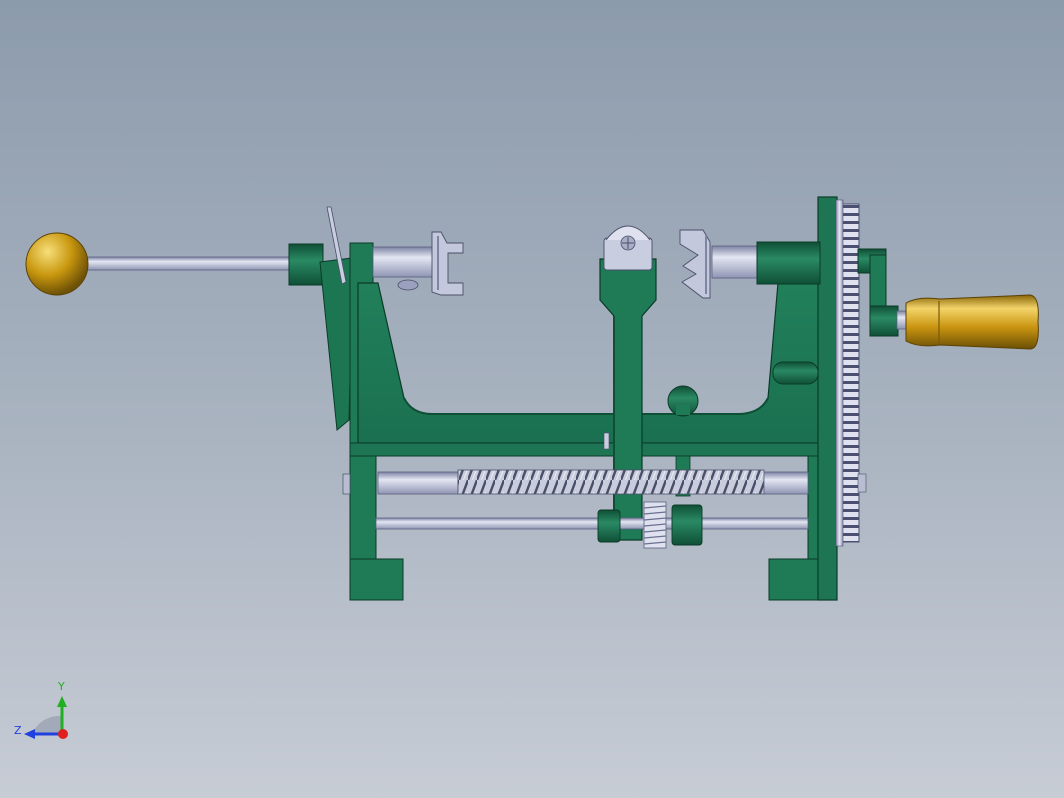  Describe the element at coordinates (592, 525) in the screenshot. I see `lower-guide-rod` at that location.